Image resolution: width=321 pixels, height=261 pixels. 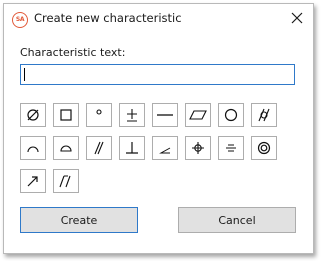 I want to click on diameter-symbol-button, so click(x=33, y=115).